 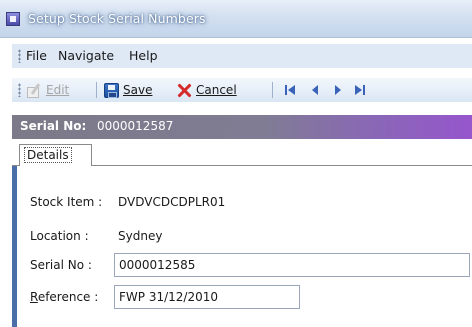 I want to click on cancel-button: Cancel, so click(x=207, y=90).